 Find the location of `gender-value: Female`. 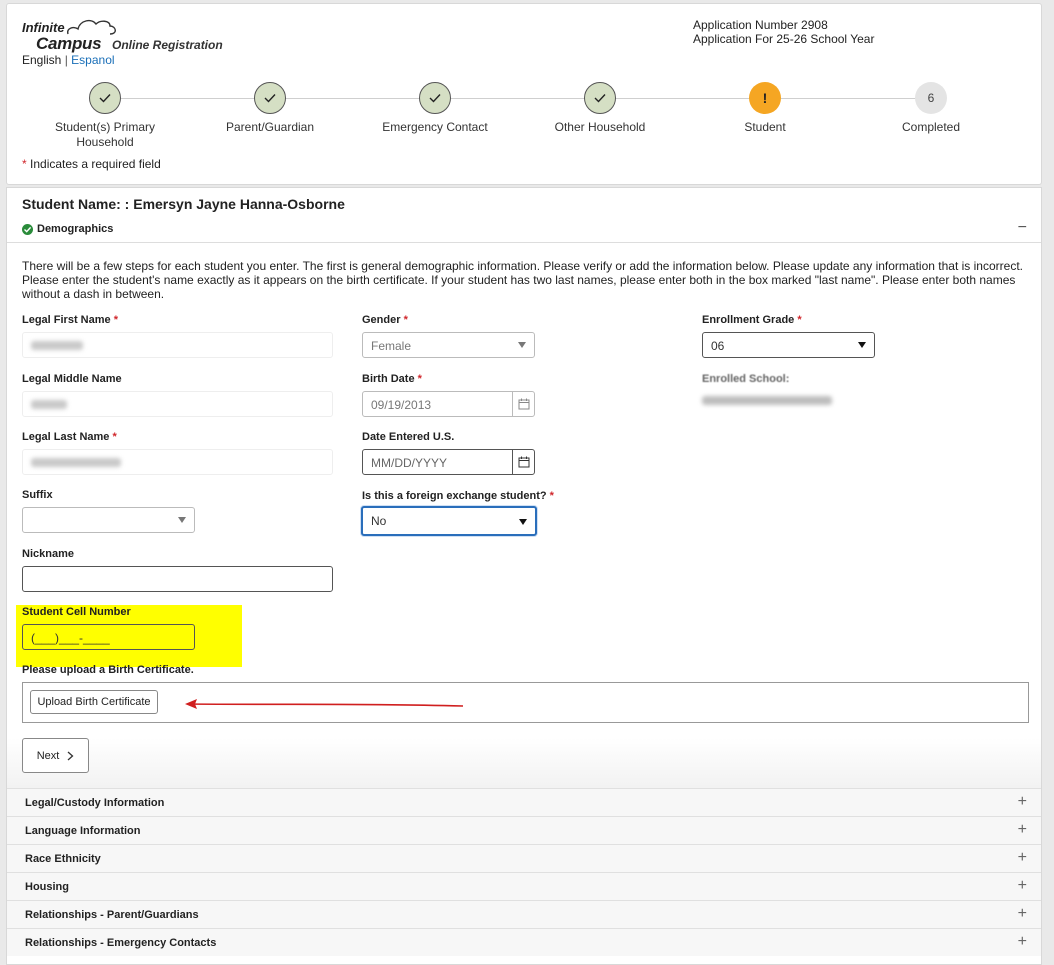

gender-value: Female is located at coordinates (391, 346).